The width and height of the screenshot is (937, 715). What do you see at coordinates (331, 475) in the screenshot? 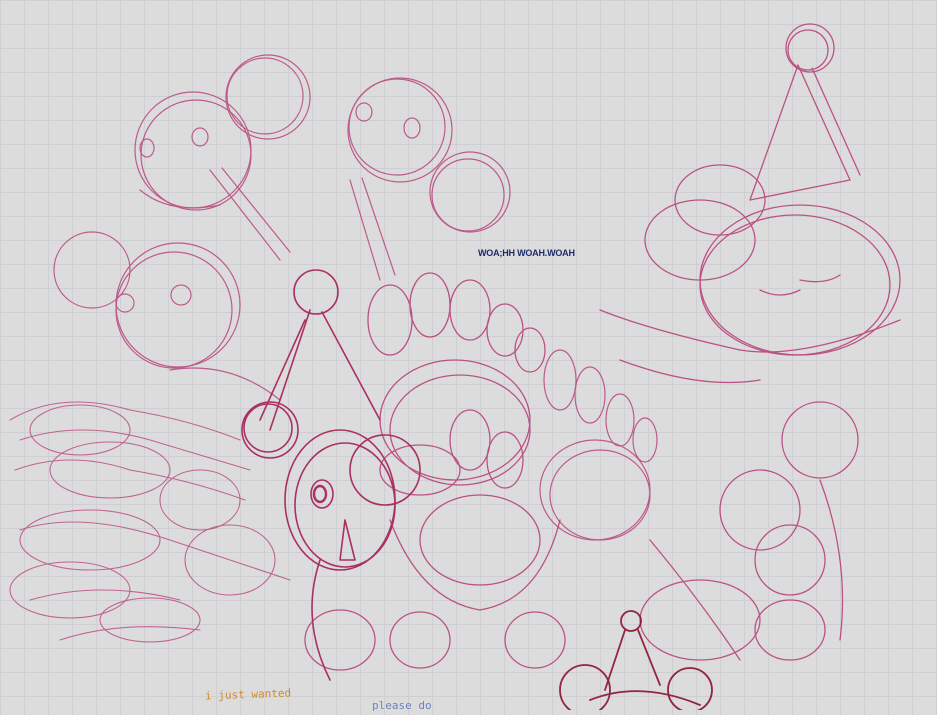
I see `party-character-center` at bounding box center [331, 475].